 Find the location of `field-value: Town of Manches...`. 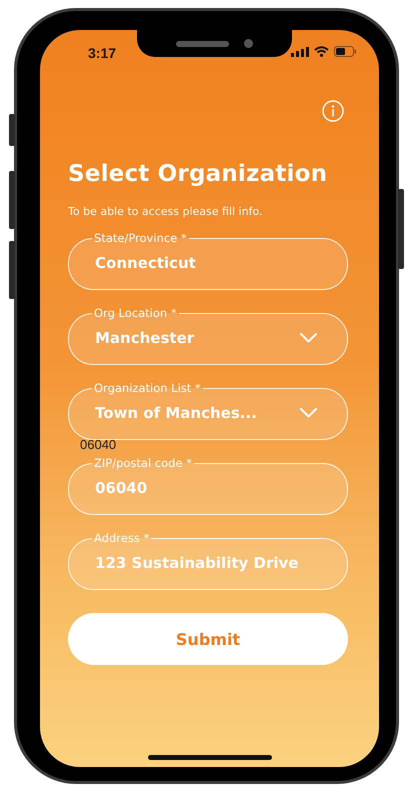

field-value: Town of Manches... is located at coordinates (176, 413).